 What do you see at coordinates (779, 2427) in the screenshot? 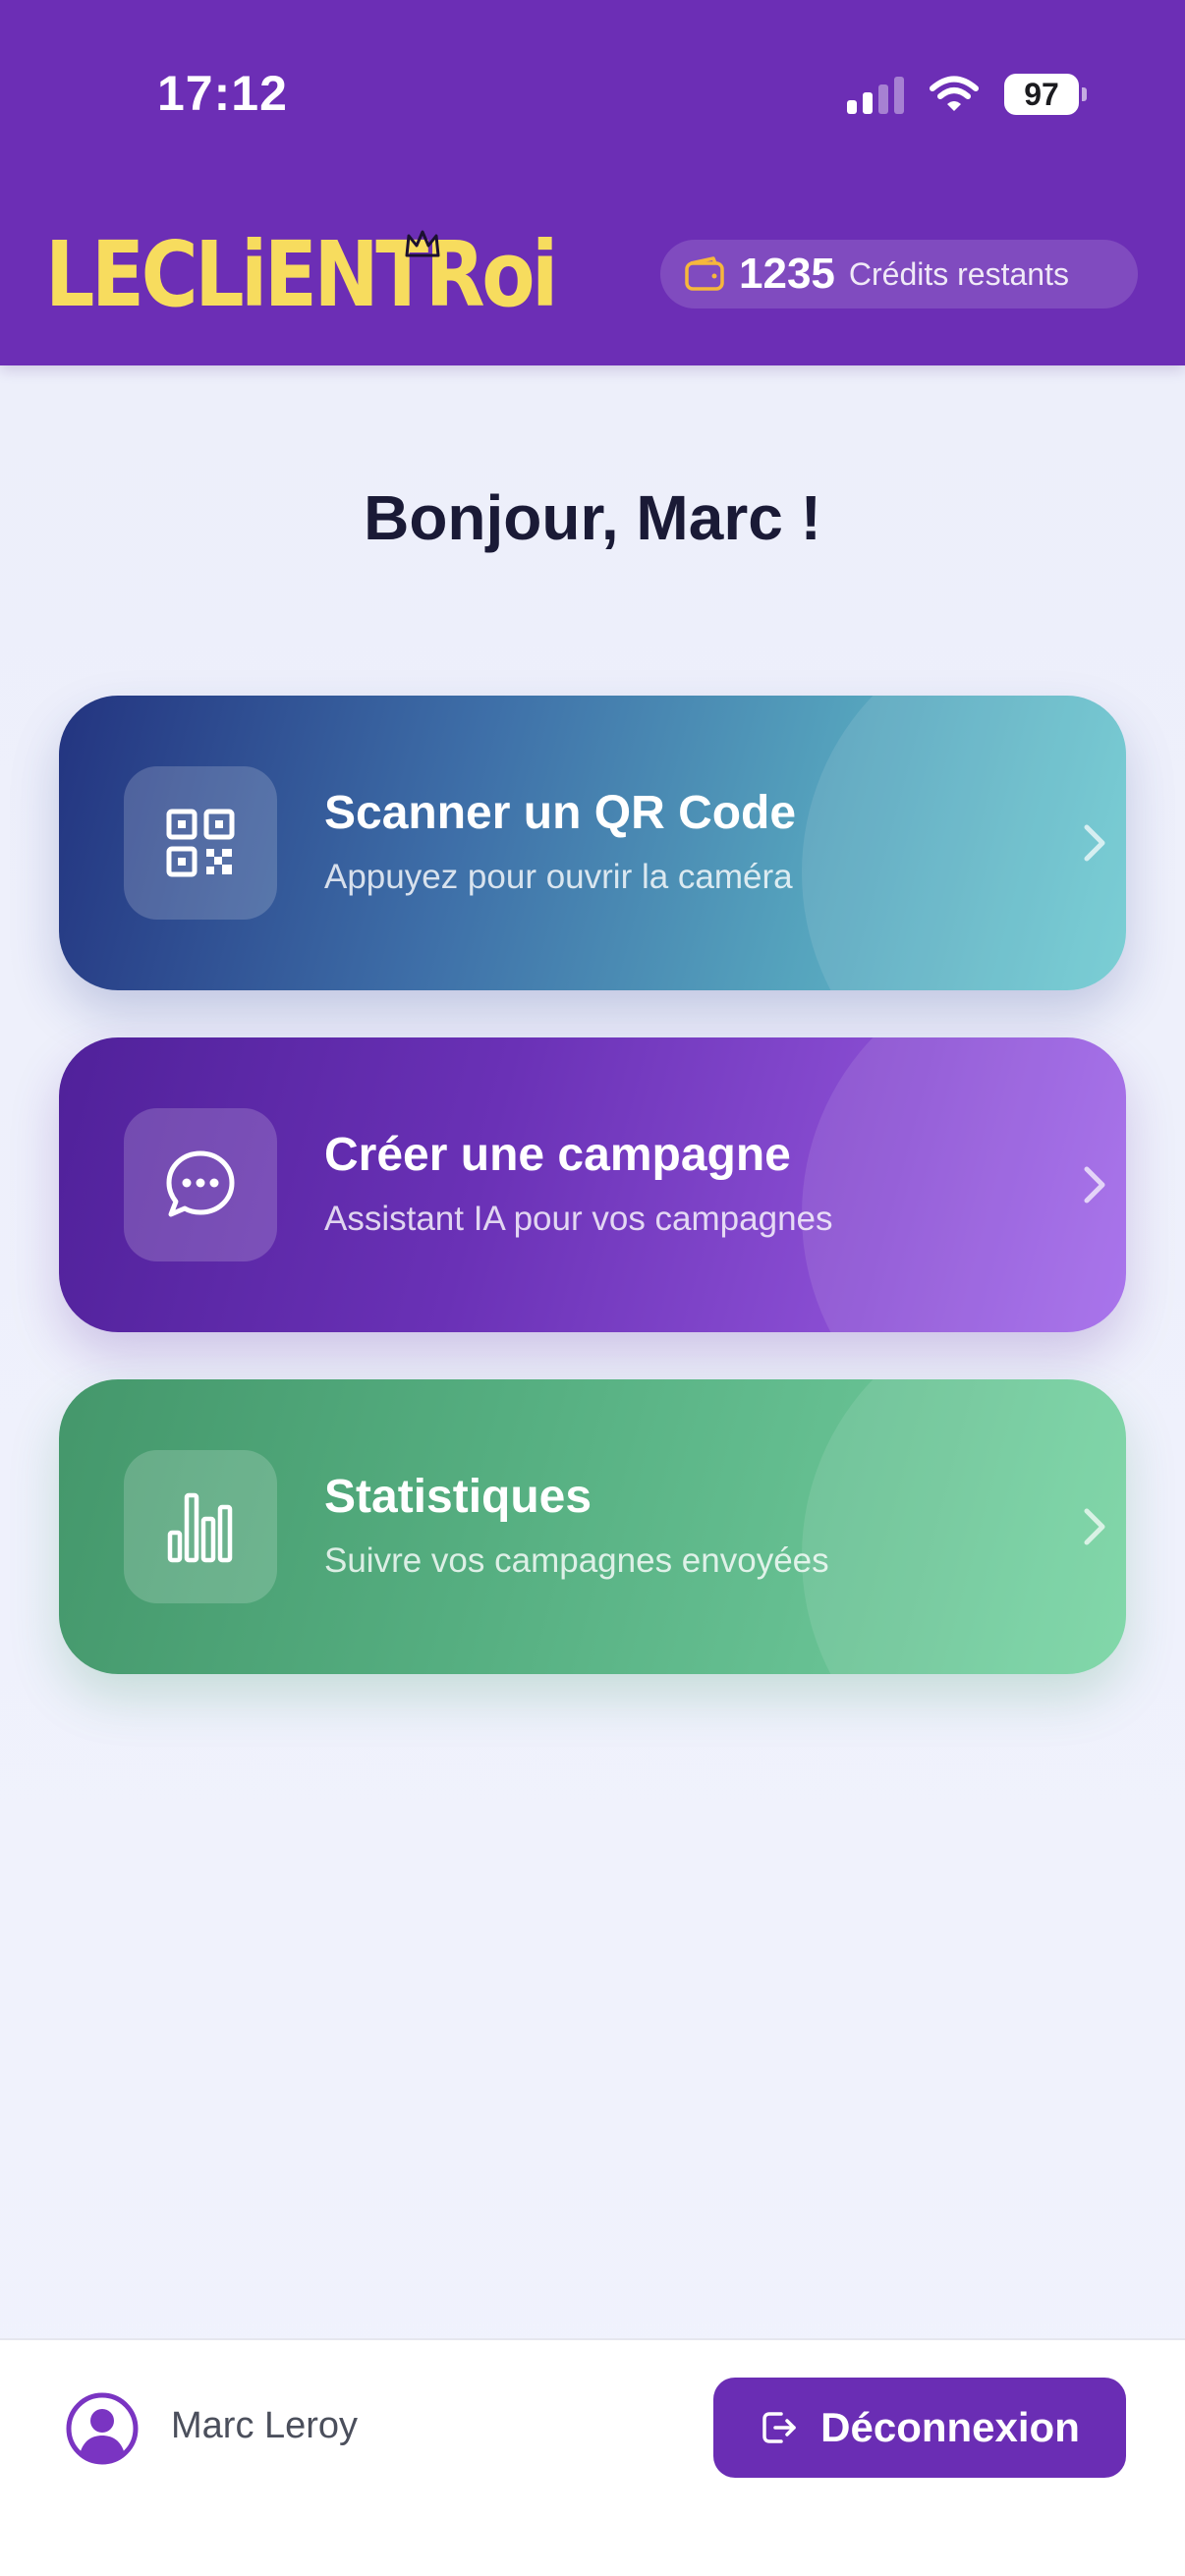
I see `logout-icon` at bounding box center [779, 2427].